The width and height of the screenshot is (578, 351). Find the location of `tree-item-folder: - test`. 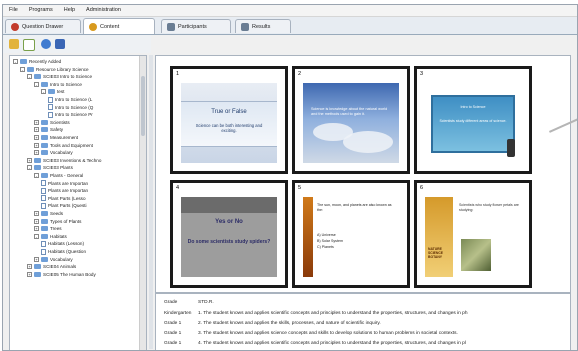

tree-item-folder: - test is located at coordinates (52, 91).